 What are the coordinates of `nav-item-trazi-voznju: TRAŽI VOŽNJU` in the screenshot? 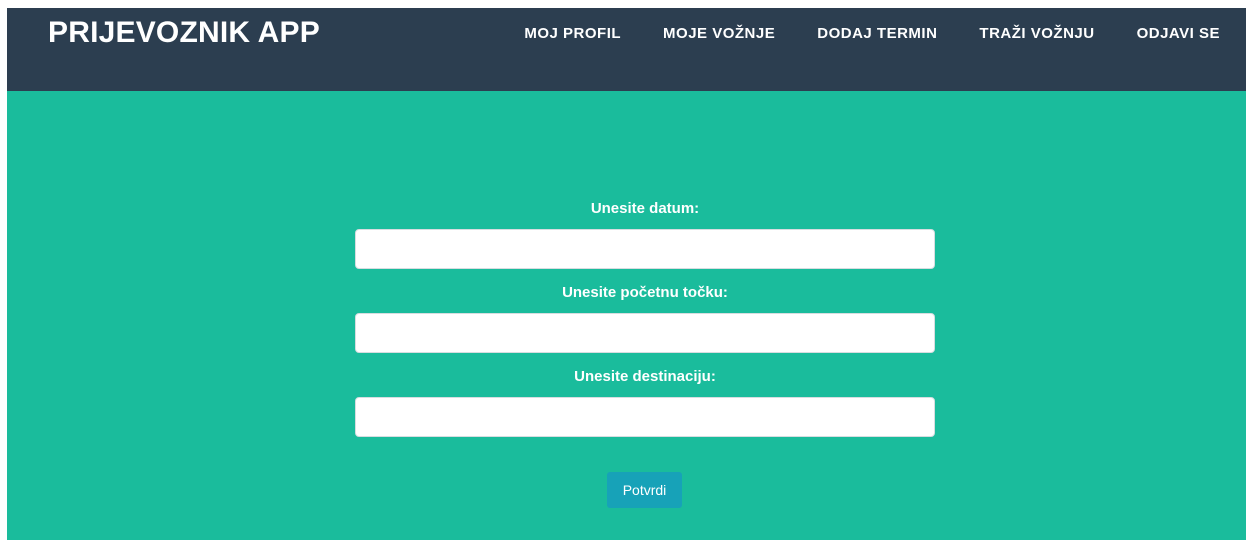 It's located at (1036, 33).